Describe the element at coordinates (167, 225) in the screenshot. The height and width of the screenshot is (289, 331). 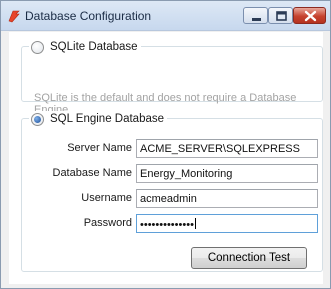
I see `password-masked-value: ••••••••••••••` at that location.